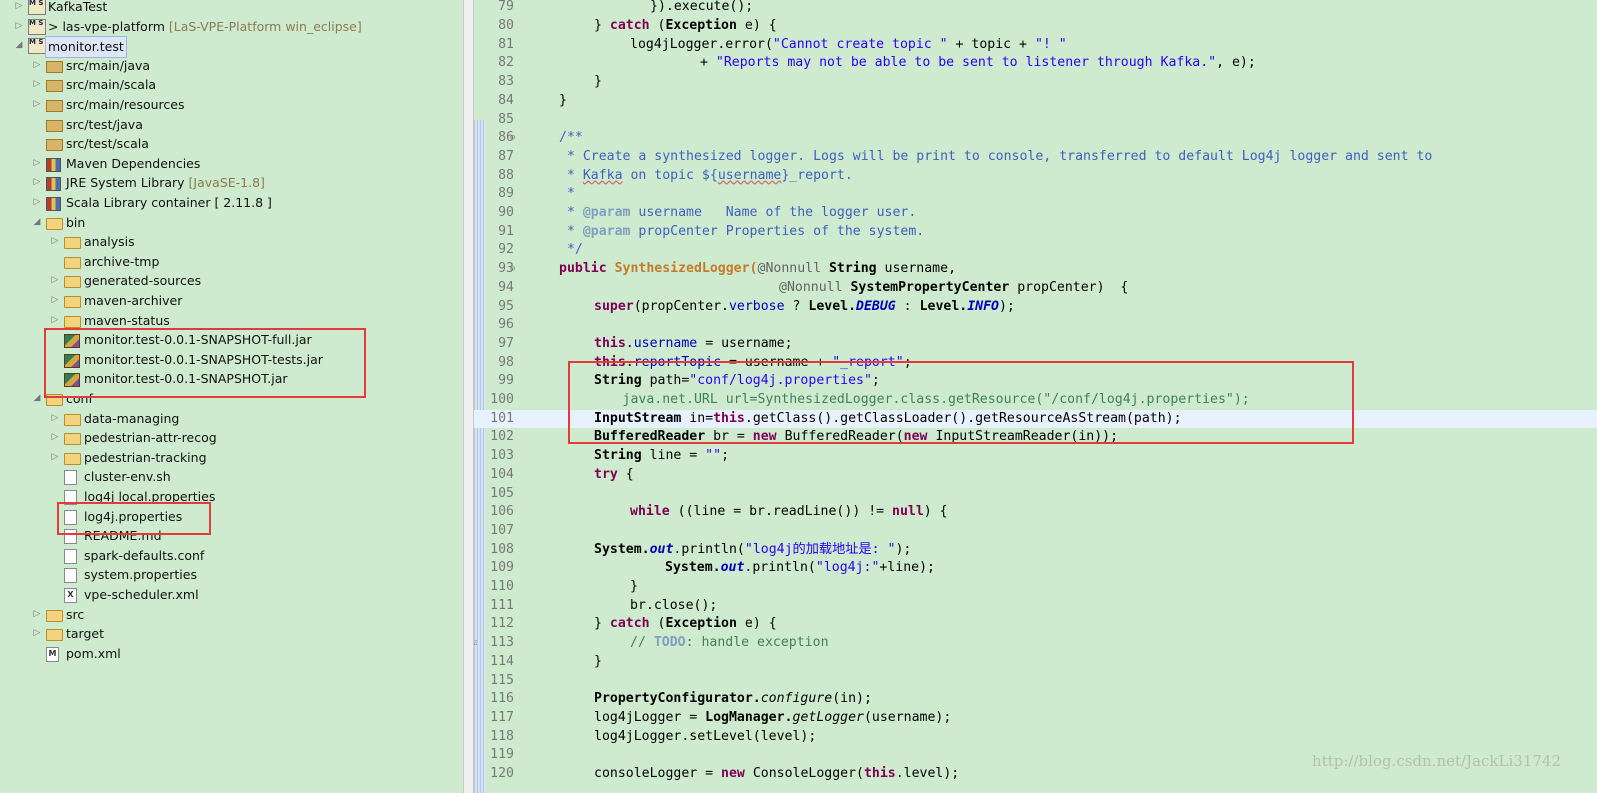 This screenshot has width=1597, height=793. What do you see at coordinates (230, 66) in the screenshot?
I see `tree-item: ▷ src/main/java` at bounding box center [230, 66].